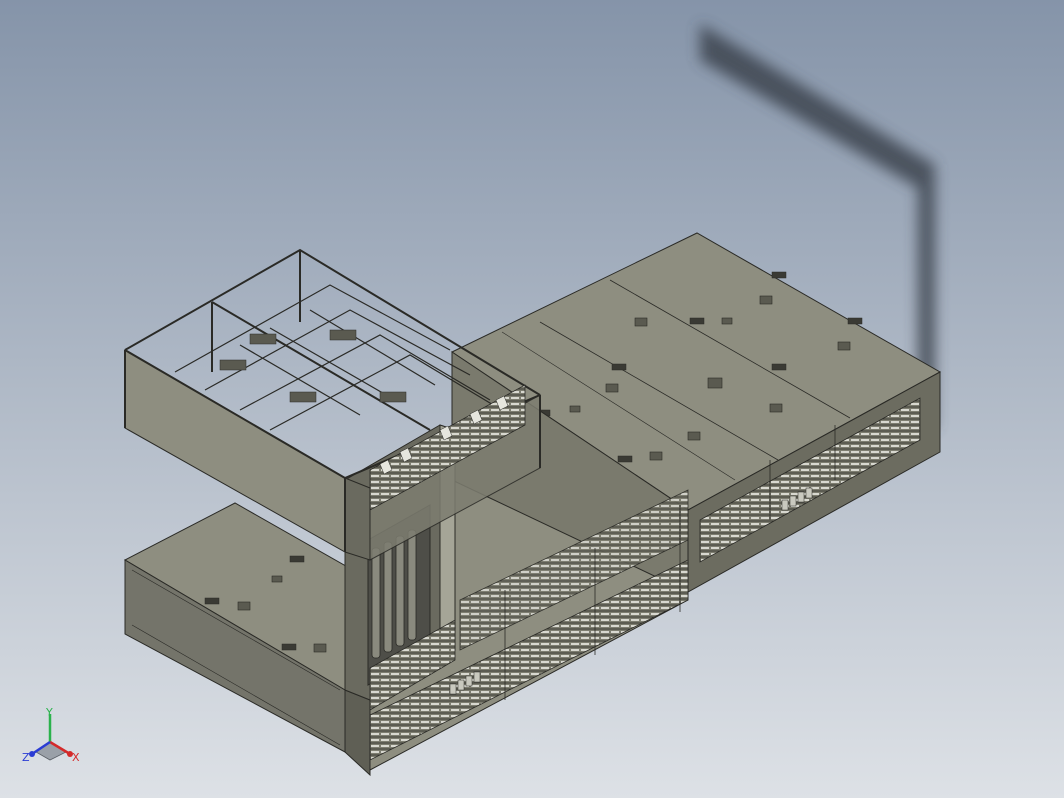 Image resolution: width=1064 pixels, height=798 pixels. What do you see at coordinates (49, 712) in the screenshot?
I see `y-axis-label: Y` at bounding box center [49, 712].